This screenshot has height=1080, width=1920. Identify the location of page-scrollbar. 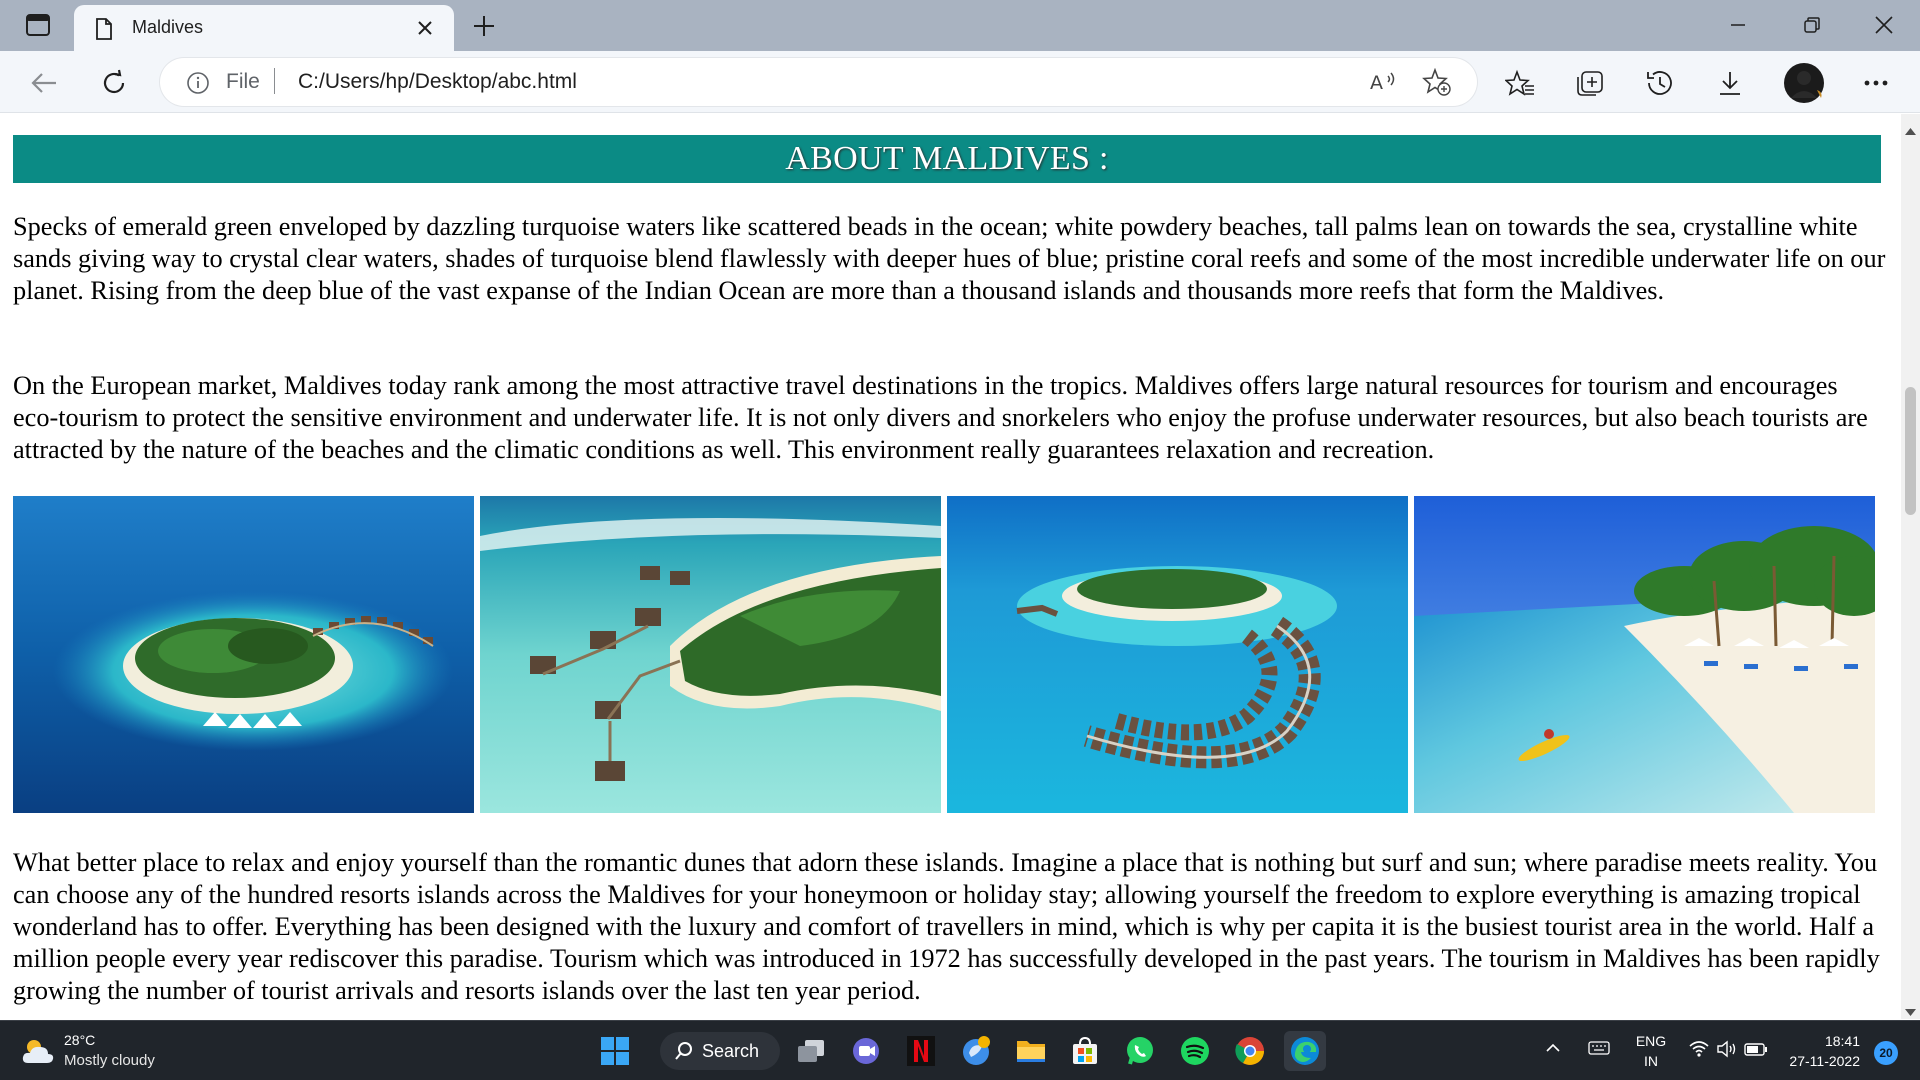
(1910, 566).